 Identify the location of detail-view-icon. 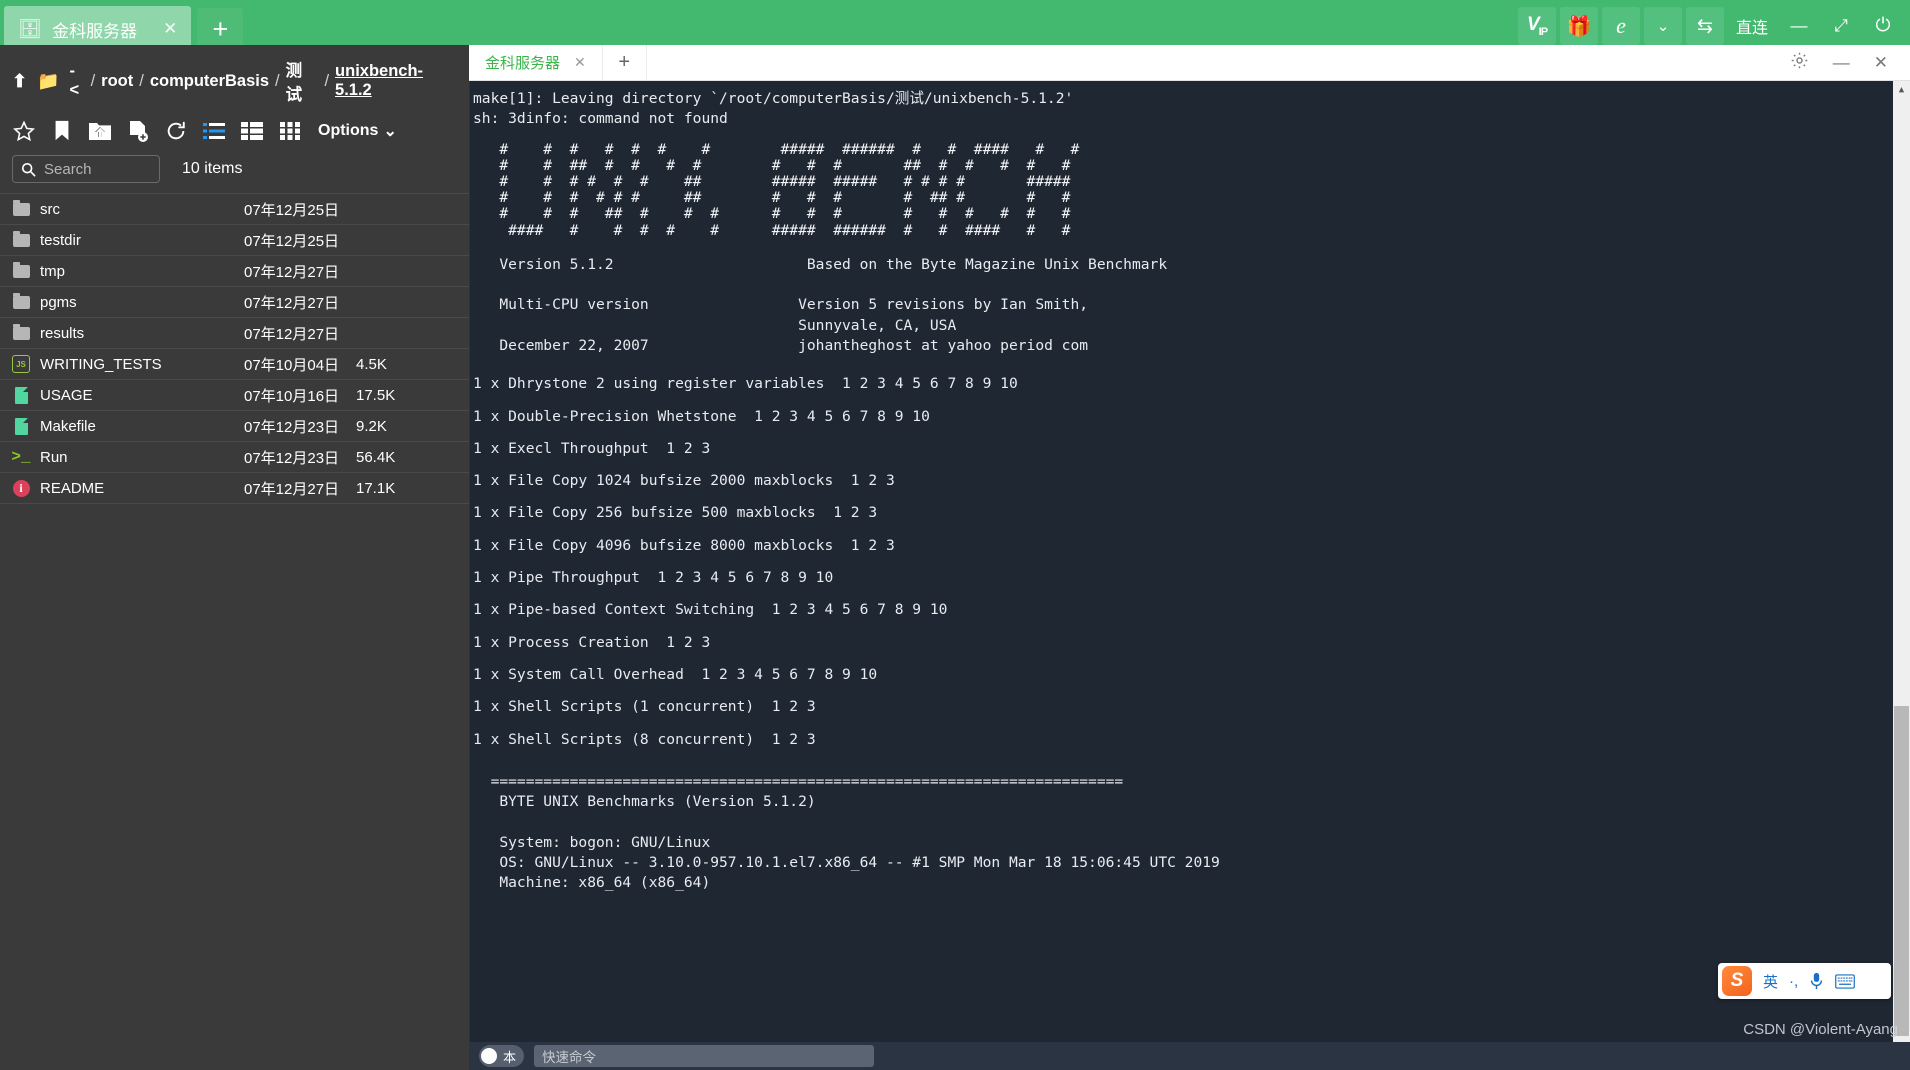
(252, 131).